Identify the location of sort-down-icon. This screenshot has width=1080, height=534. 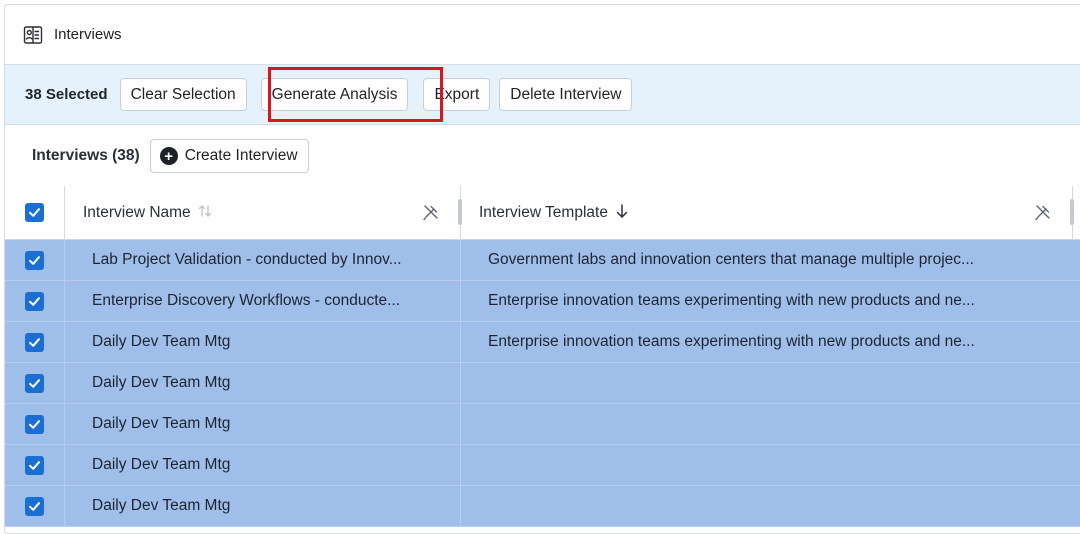
(622, 213).